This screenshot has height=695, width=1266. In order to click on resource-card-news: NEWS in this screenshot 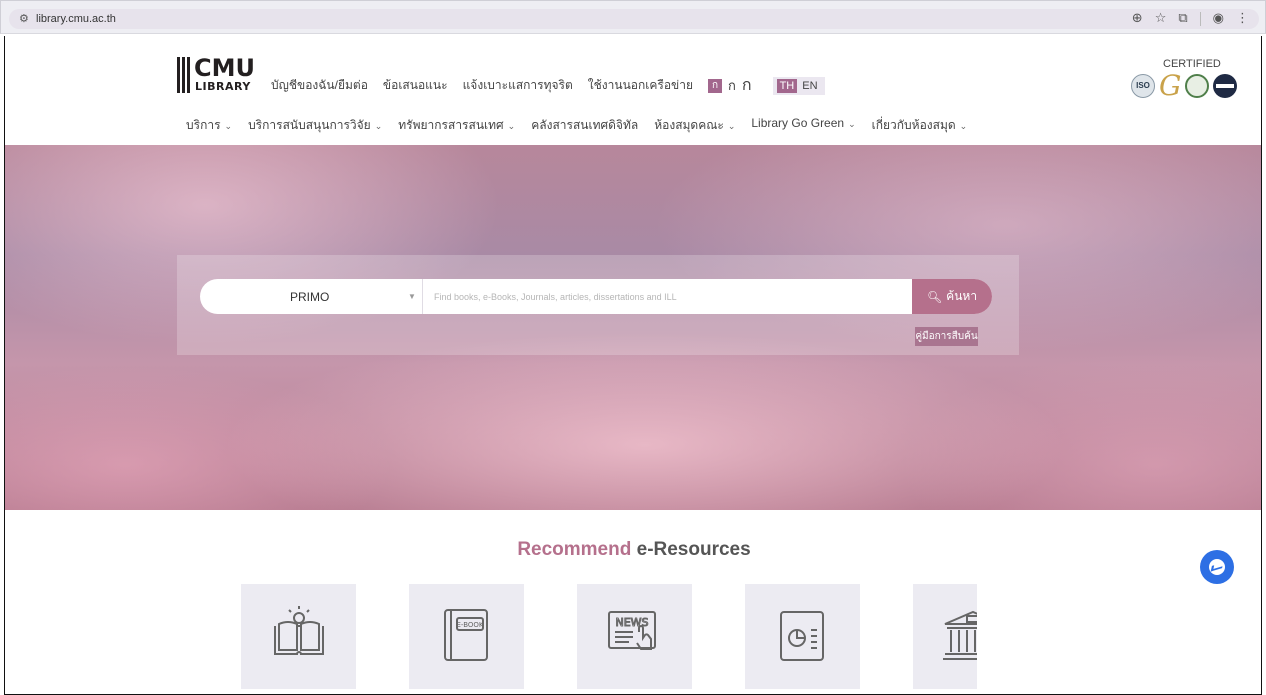, I will do `click(634, 636)`.